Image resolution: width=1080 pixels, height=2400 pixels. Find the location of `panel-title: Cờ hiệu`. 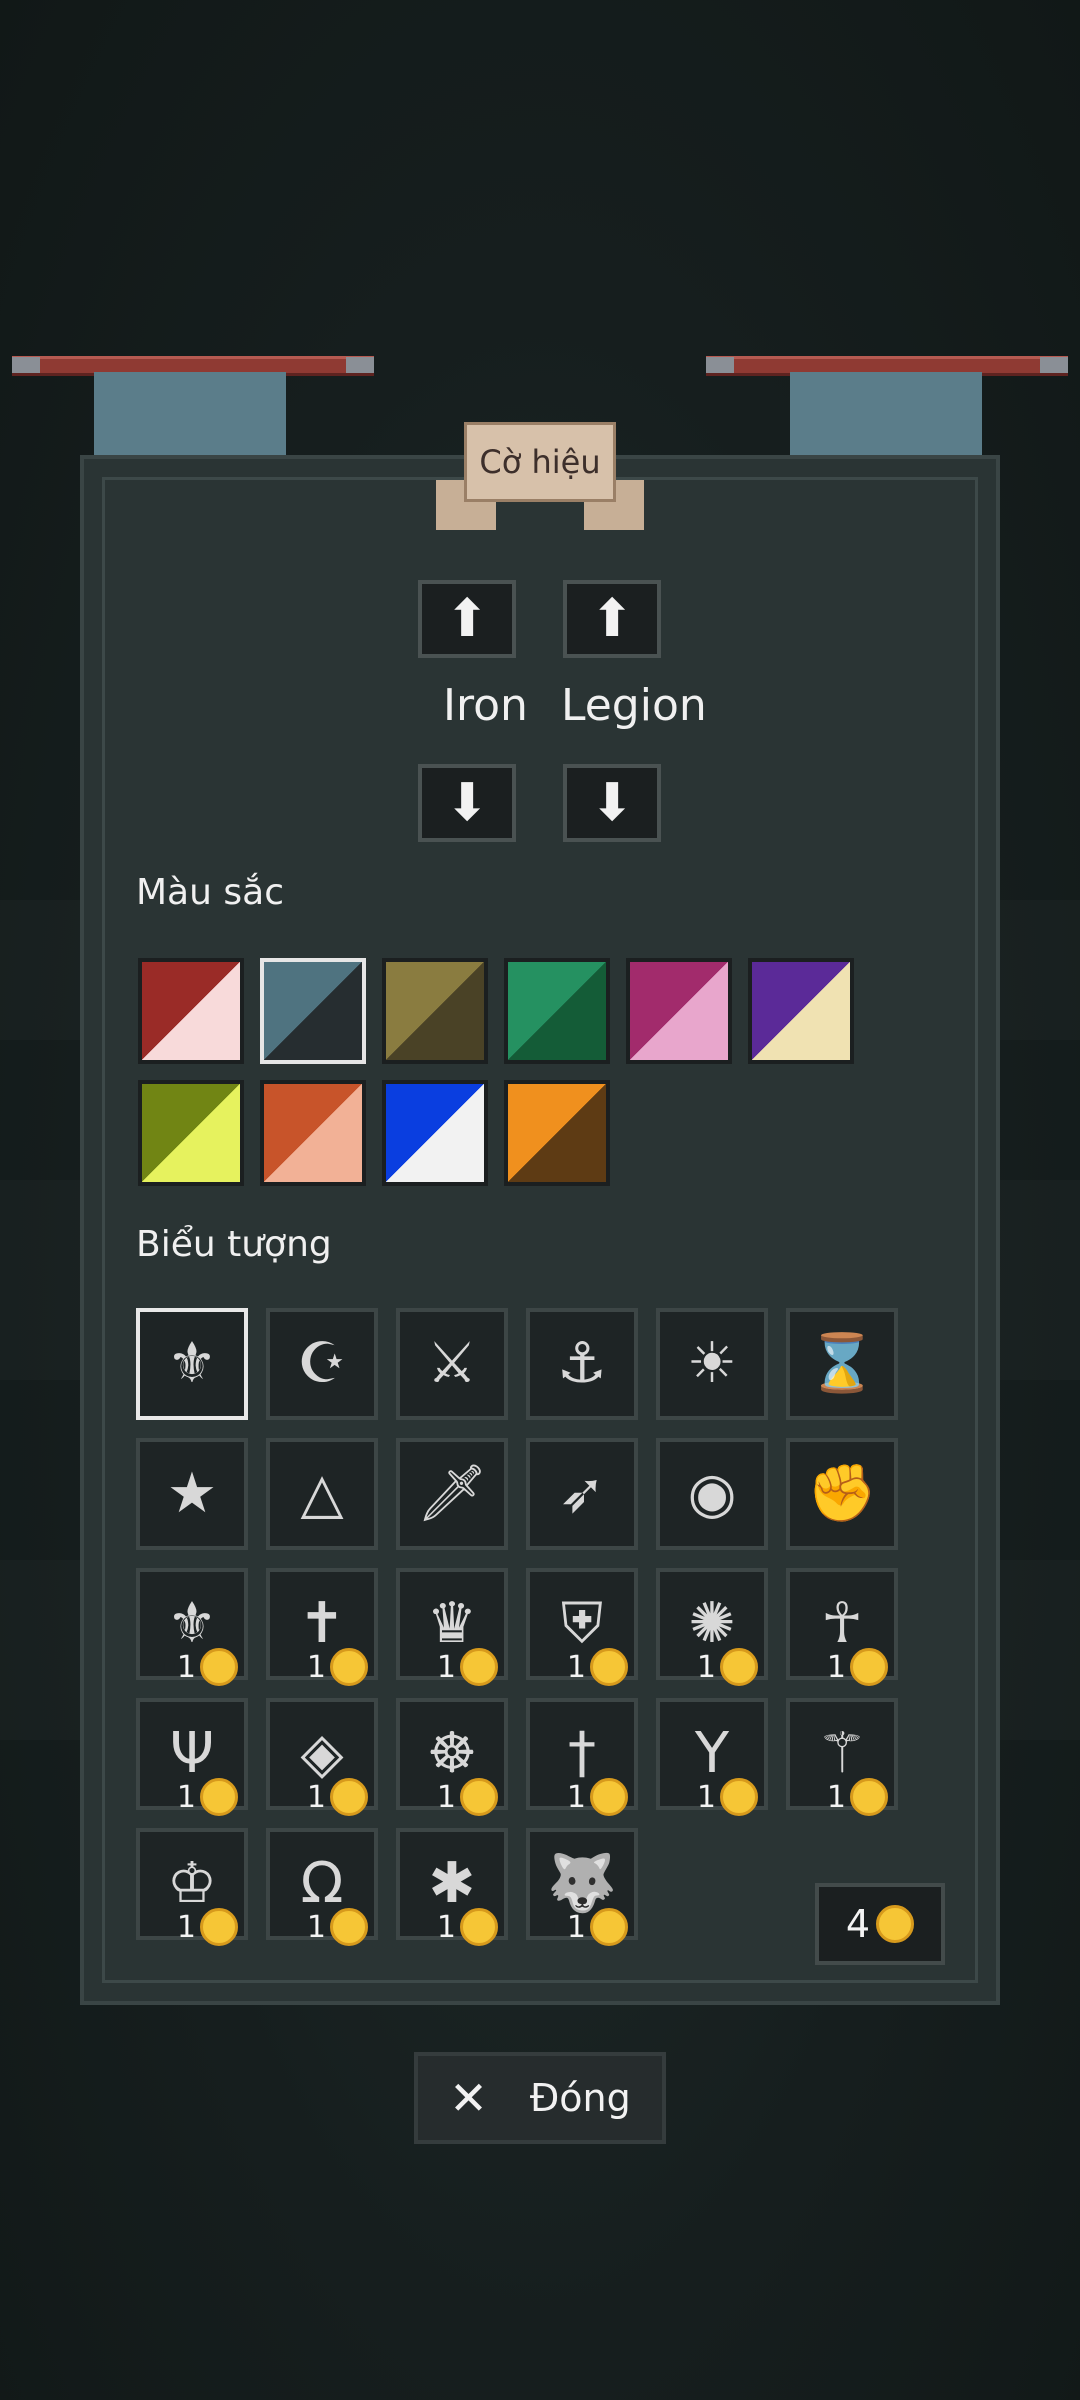

panel-title: Cờ hiệu is located at coordinates (540, 462).